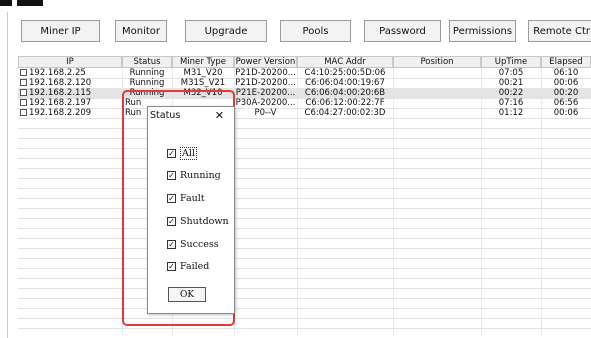 The height and width of the screenshot is (338, 591). What do you see at coordinates (60, 31) in the screenshot?
I see `miner-ip-button: Miner IP` at bounding box center [60, 31].